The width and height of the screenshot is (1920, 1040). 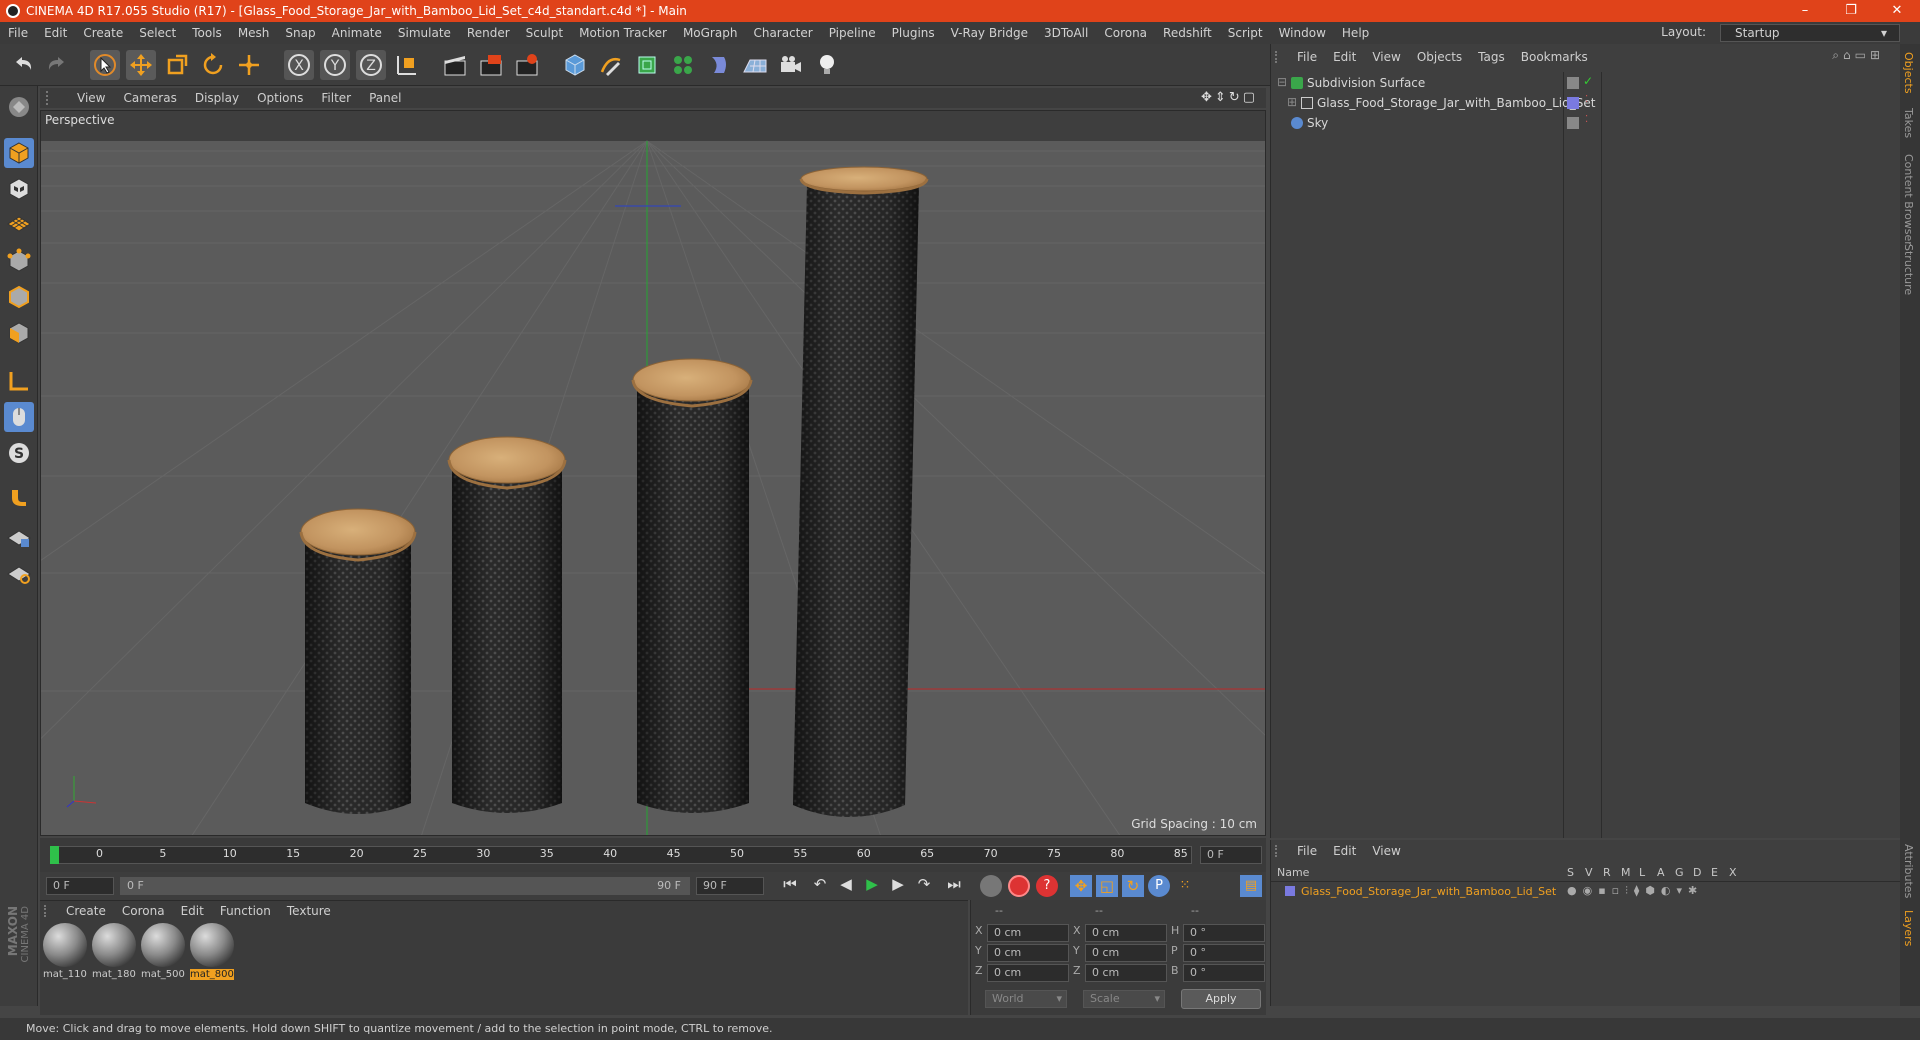 What do you see at coordinates (1851, 11) in the screenshot?
I see `restore-button: ❐` at bounding box center [1851, 11].